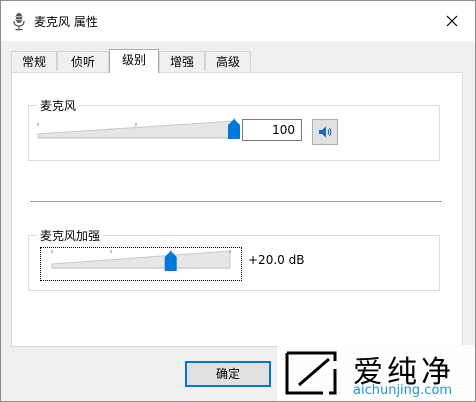  What do you see at coordinates (19, 22) in the screenshot?
I see `microphone-icon` at bounding box center [19, 22].